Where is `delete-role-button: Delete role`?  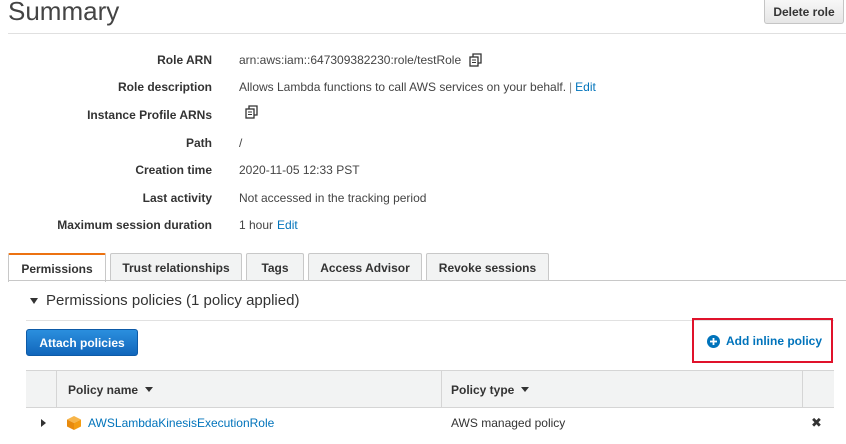 delete-role-button: Delete role is located at coordinates (804, 12).